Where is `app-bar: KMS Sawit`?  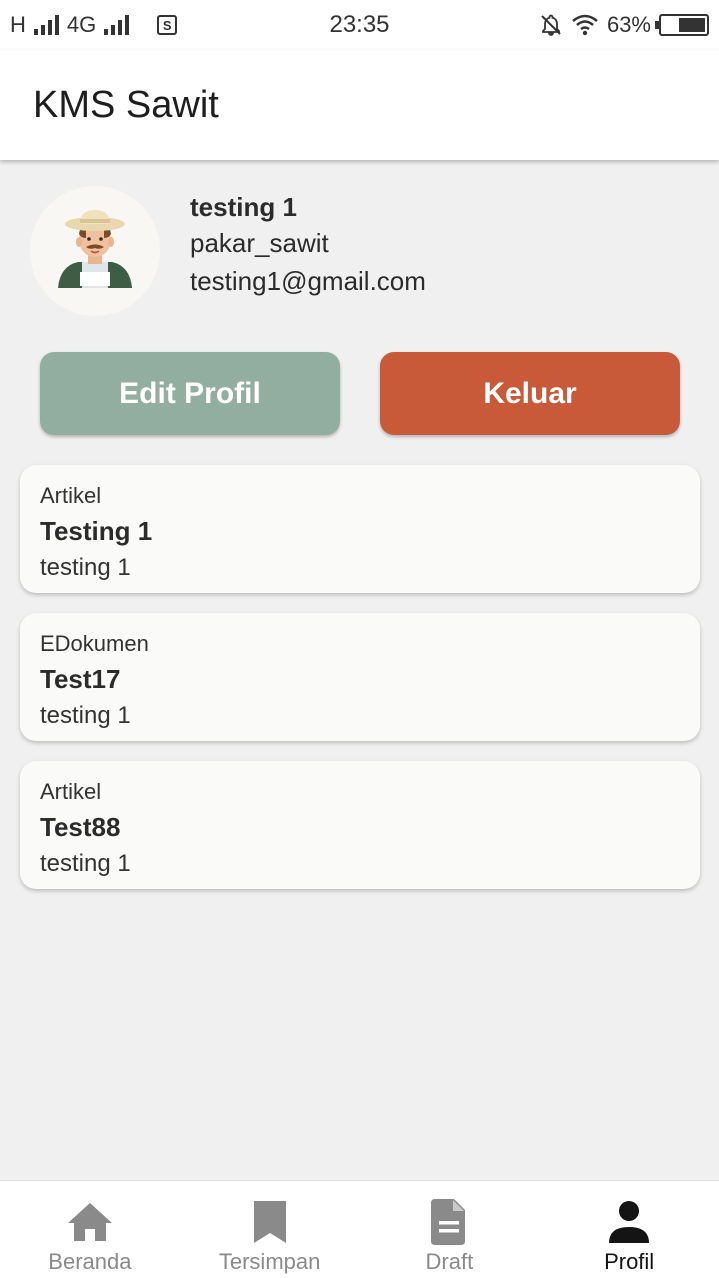 app-bar: KMS Sawit is located at coordinates (359, 105).